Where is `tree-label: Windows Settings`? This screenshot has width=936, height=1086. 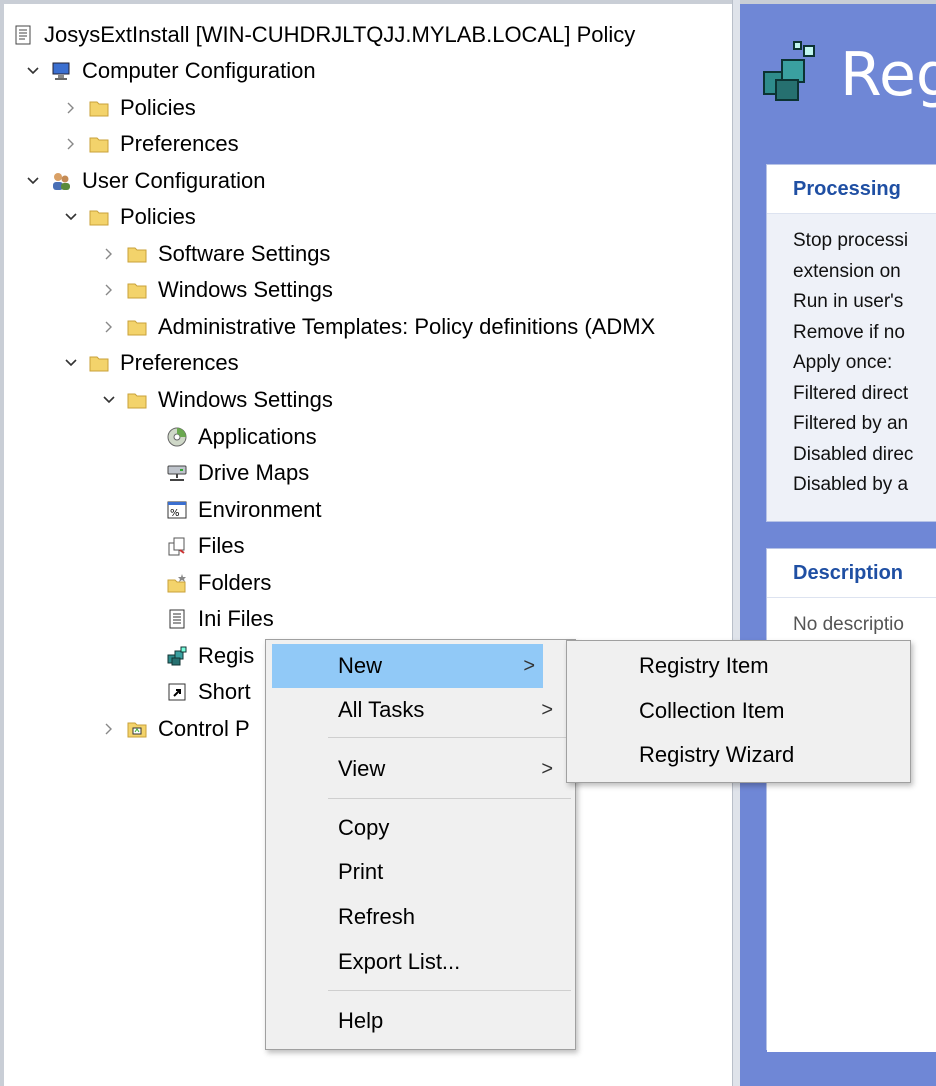 tree-label: Windows Settings is located at coordinates (245, 399).